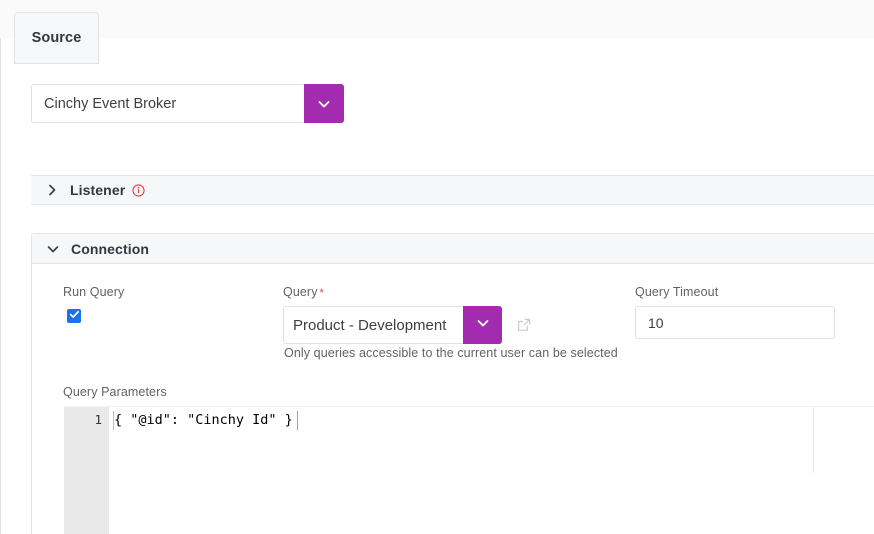  Describe the element at coordinates (300, 292) in the screenshot. I see `query-label-text: Query` at that location.